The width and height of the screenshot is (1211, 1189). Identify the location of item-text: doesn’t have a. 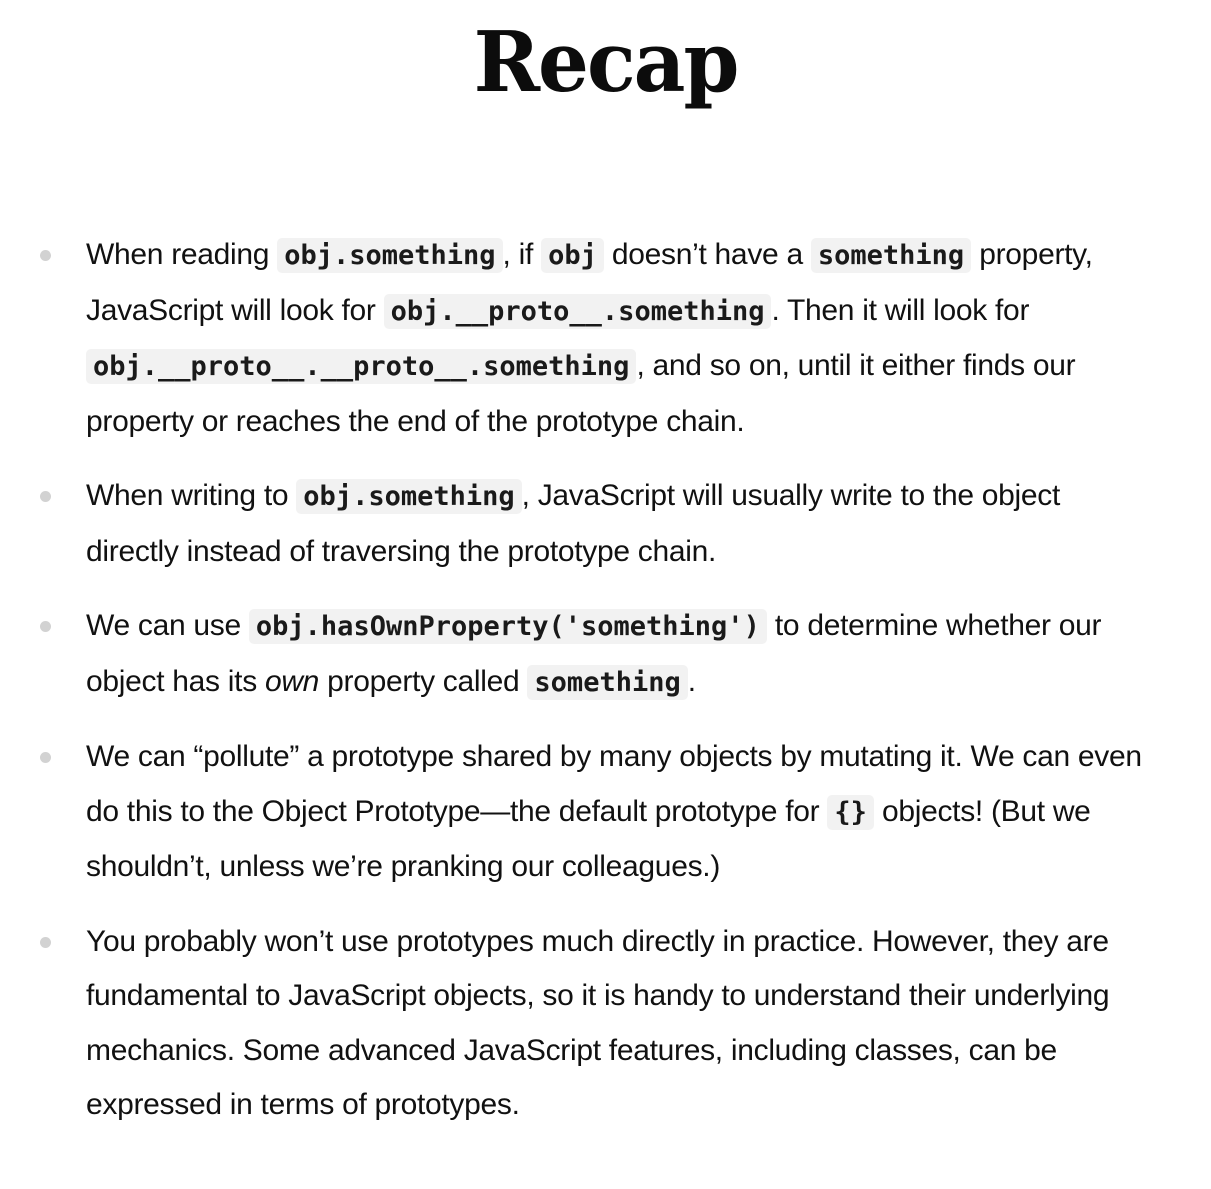
(707, 254).